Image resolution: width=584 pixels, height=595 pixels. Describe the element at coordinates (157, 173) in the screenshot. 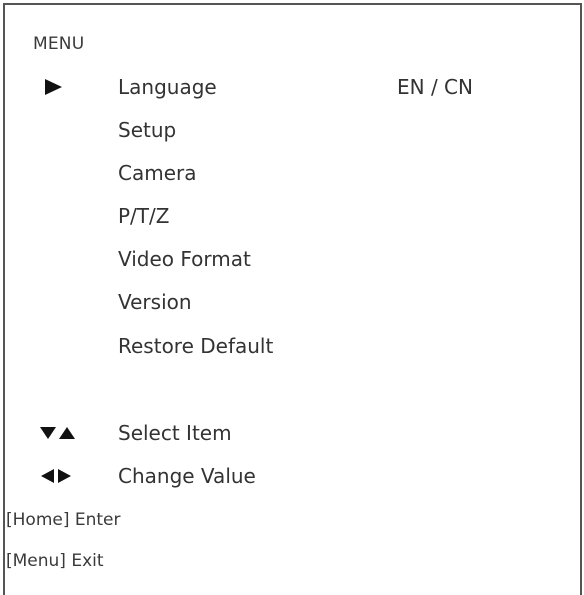

I see `menu-item-label: Camera` at that location.